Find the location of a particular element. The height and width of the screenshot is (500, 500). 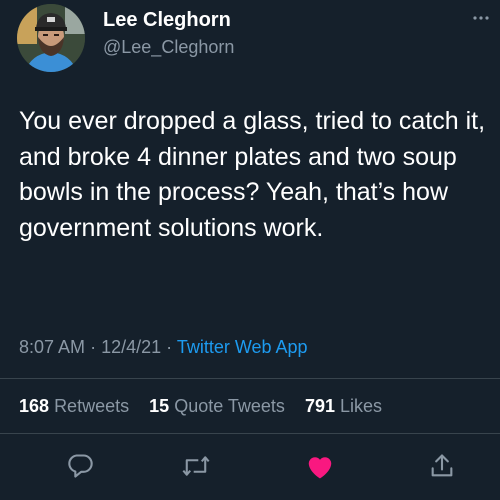

more-dots-icon is located at coordinates (481, 17).